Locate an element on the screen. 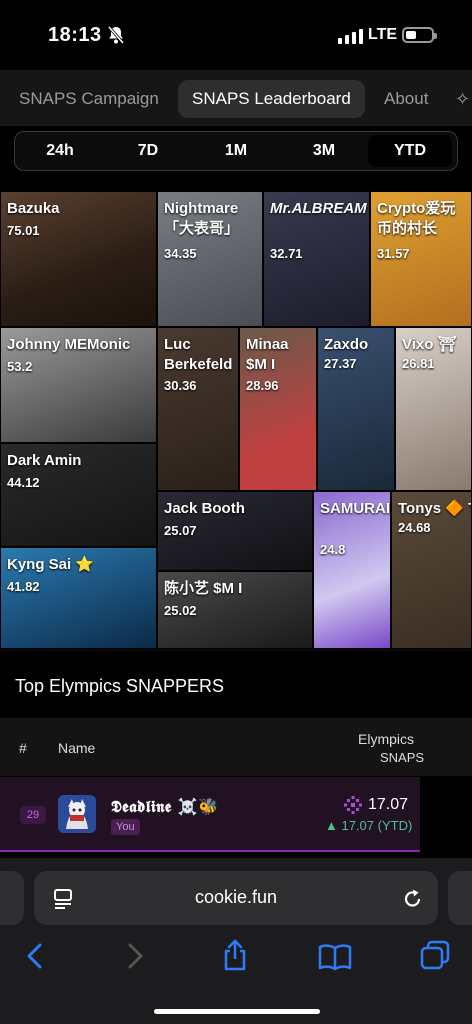 The width and height of the screenshot is (472, 1024). row-snaps: 17.07 is located at coordinates (376, 805).